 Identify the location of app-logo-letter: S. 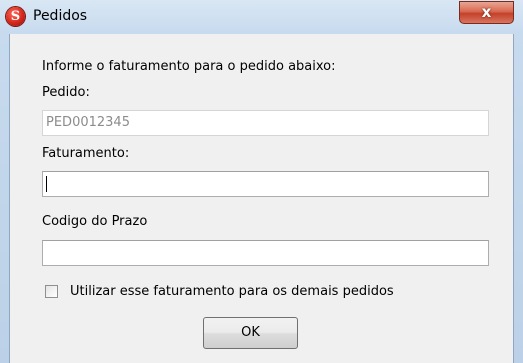
(15, 16).